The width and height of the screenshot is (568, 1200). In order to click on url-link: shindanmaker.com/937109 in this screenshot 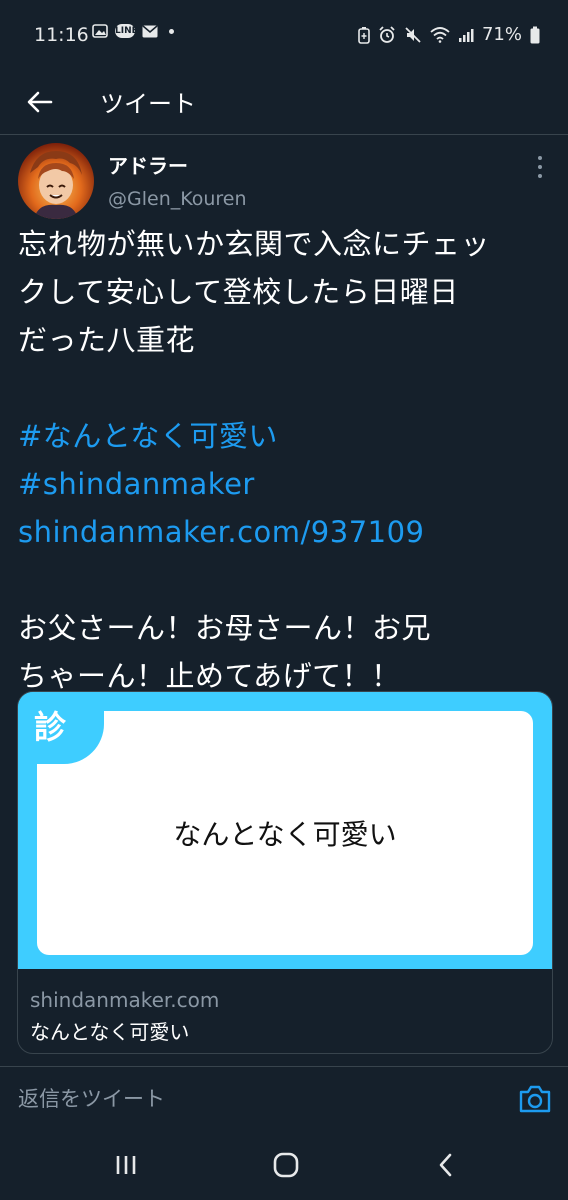, I will do `click(221, 532)`.